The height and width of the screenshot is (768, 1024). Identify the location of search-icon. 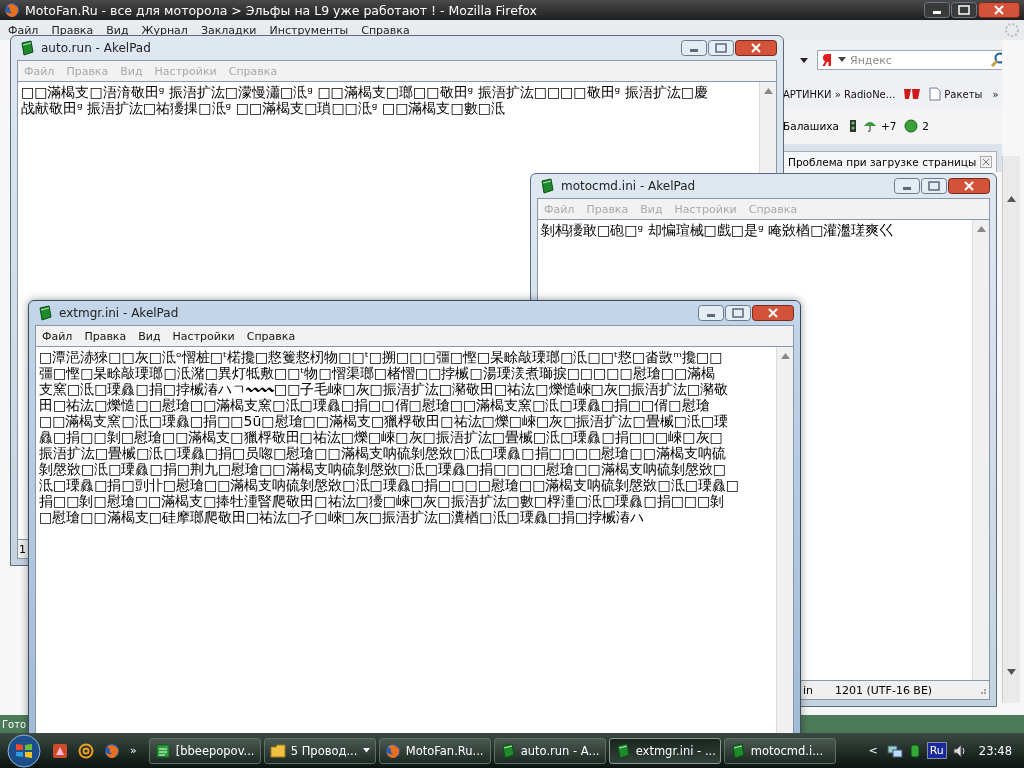
(996, 60).